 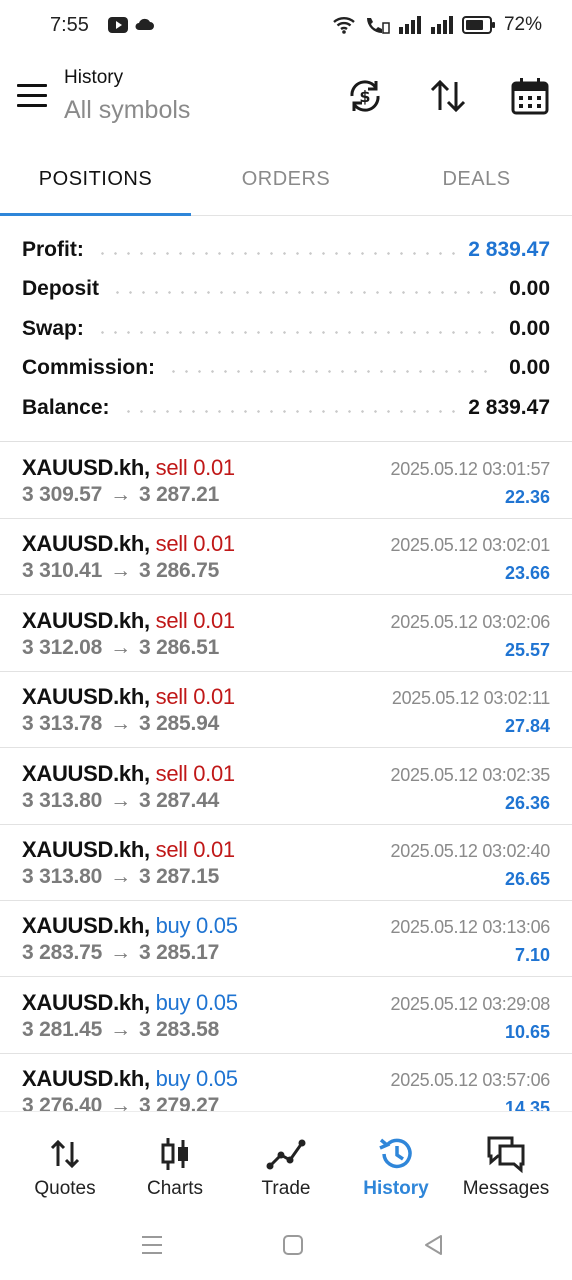 I want to click on position-prices: 3 312.08 → 3 286.51, so click(x=120, y=648).